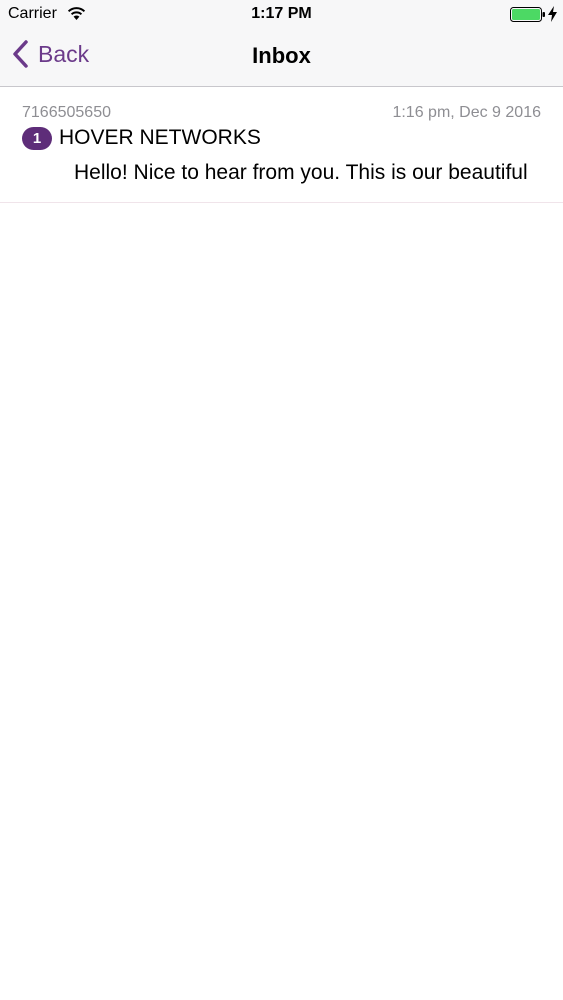 This screenshot has width=563, height=1000. Describe the element at coordinates (552, 14) in the screenshot. I see `lightning-bolt-icon` at that location.